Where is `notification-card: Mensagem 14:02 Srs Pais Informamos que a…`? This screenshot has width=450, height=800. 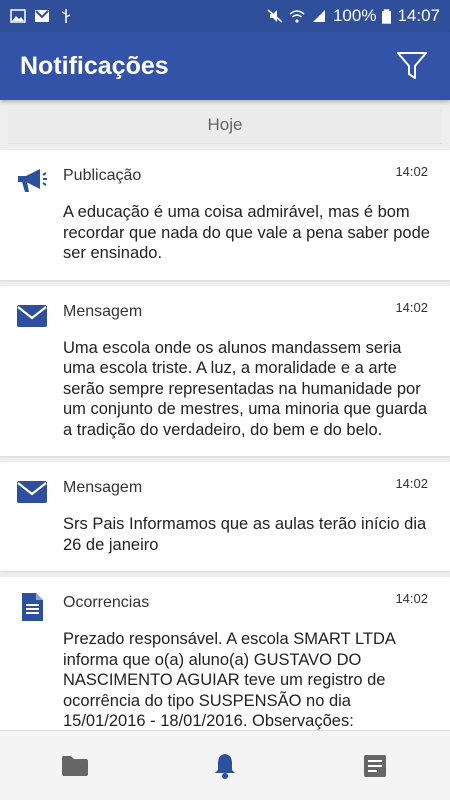 notification-card: Mensagem 14:02 Srs Pais Informamos que a… is located at coordinates (225, 516).